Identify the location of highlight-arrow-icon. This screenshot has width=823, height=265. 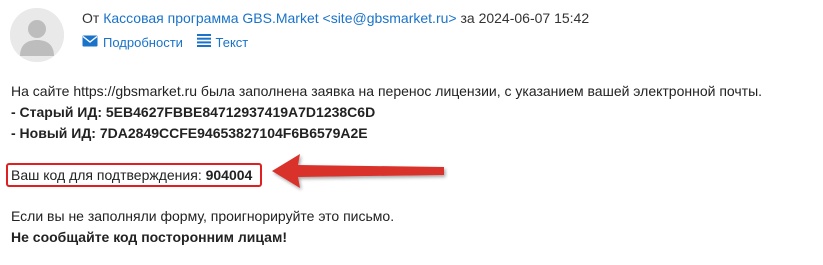
(360, 173).